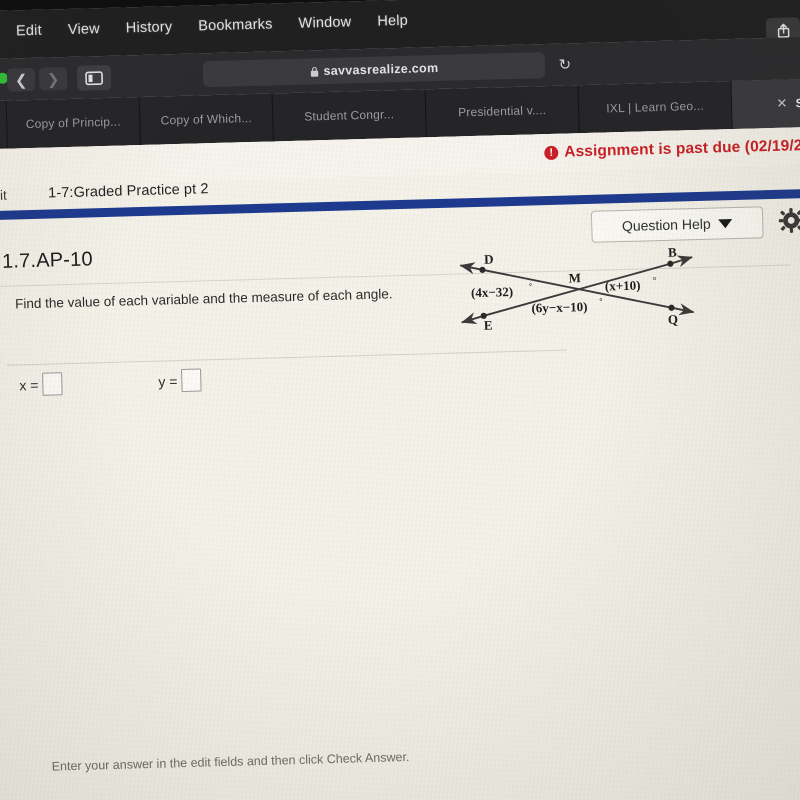 This screenshot has height=800, width=800. I want to click on question-help-button: Question Help, so click(677, 224).